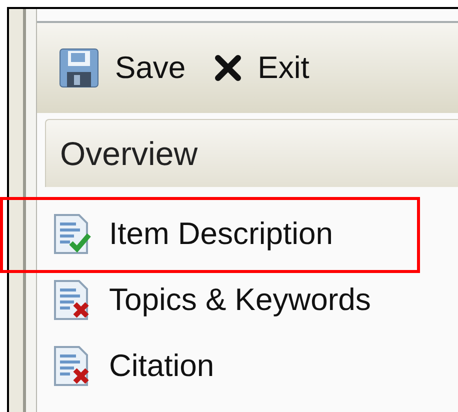  What do you see at coordinates (122, 68) in the screenshot?
I see `save-button: Save` at bounding box center [122, 68].